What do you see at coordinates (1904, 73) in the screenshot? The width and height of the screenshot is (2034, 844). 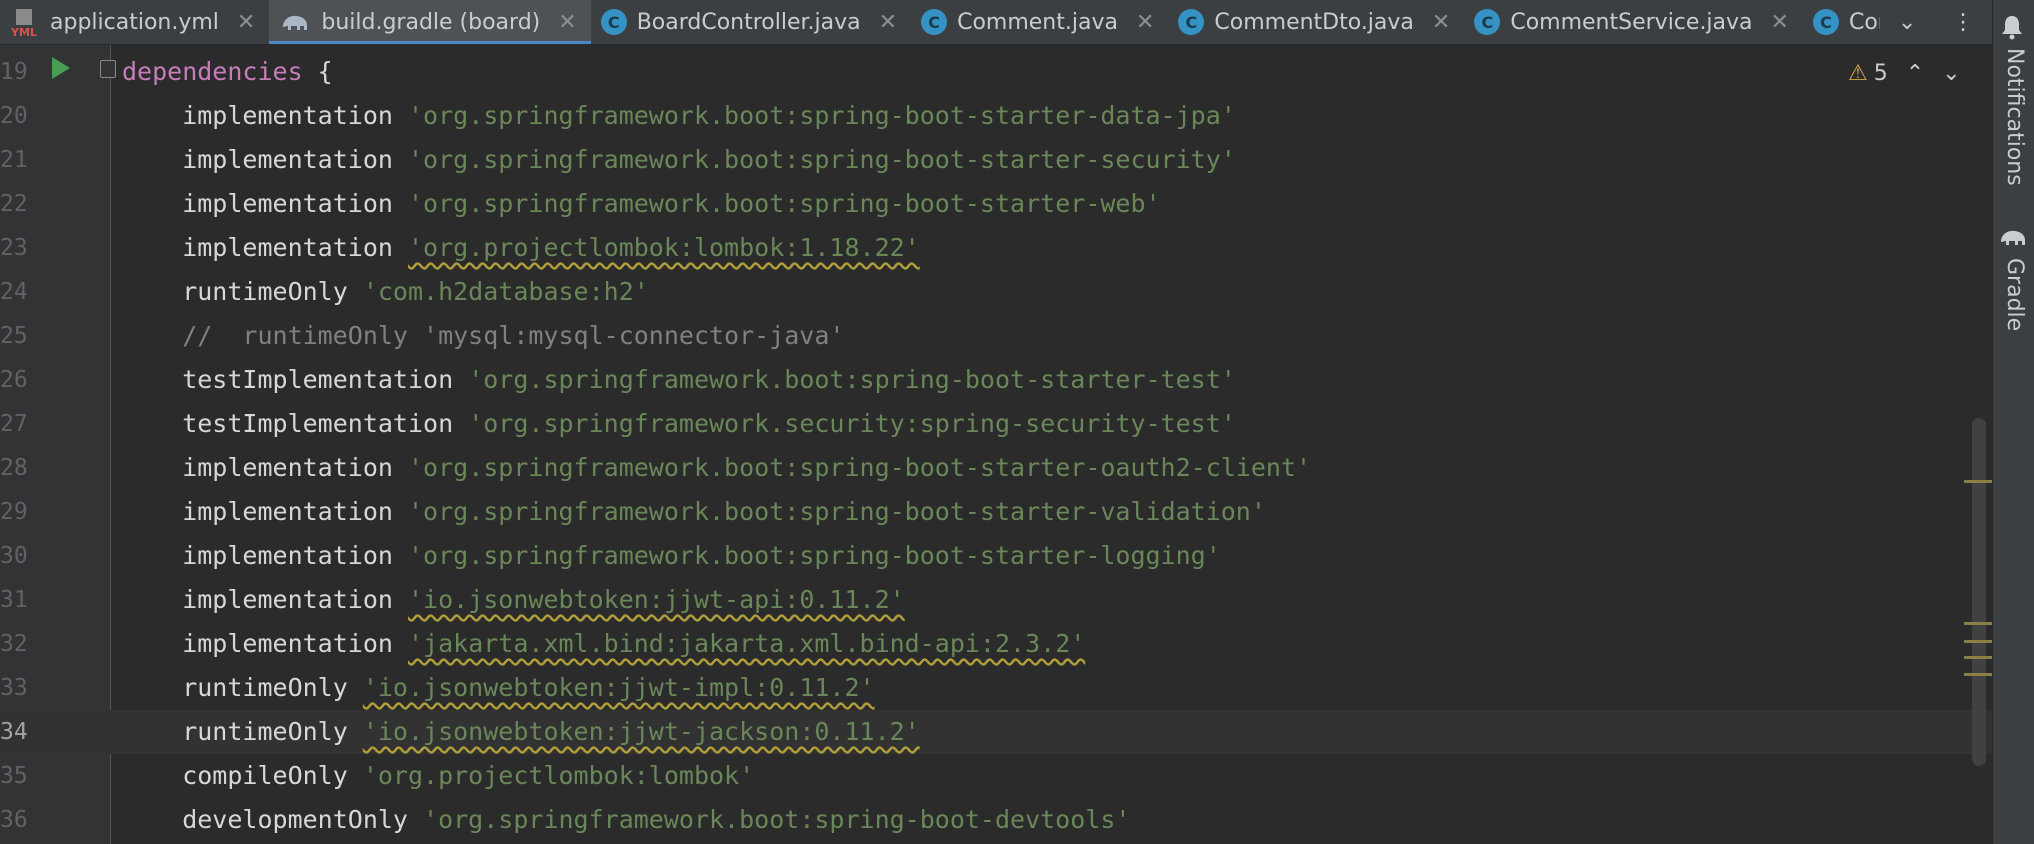 I see `inspection-widget: ⚠ 5 ⌃ ⌄` at bounding box center [1904, 73].